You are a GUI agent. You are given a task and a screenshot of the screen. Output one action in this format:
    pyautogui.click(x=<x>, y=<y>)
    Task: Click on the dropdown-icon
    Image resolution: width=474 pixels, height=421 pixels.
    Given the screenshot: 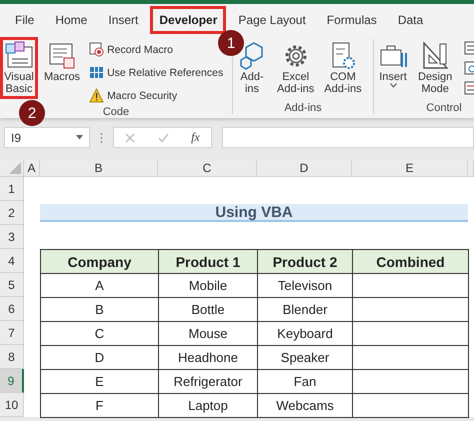 What is the action you would take?
    pyautogui.click(x=79, y=137)
    